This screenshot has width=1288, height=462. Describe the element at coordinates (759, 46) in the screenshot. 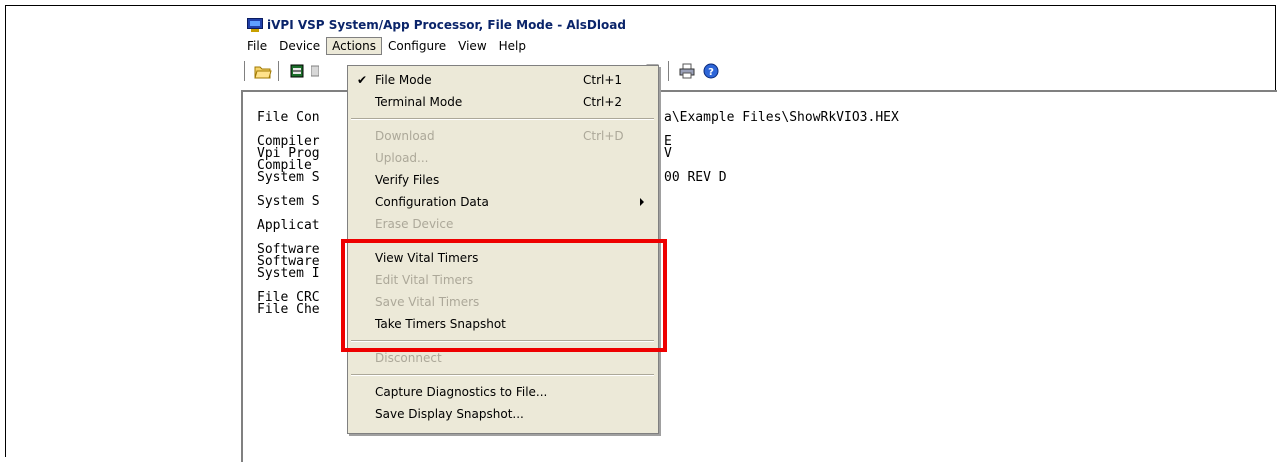

I see `menu-bar: File Device Actions Configure View Help` at that location.